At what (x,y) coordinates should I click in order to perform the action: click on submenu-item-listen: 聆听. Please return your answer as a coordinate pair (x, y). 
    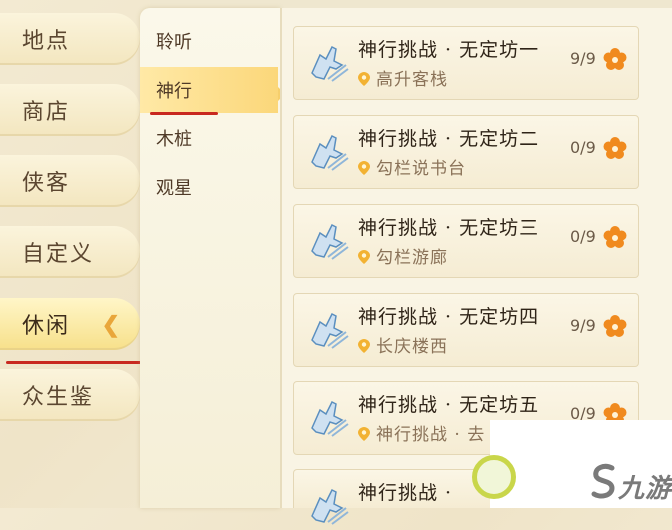
    Looking at the image, I should click on (210, 41).